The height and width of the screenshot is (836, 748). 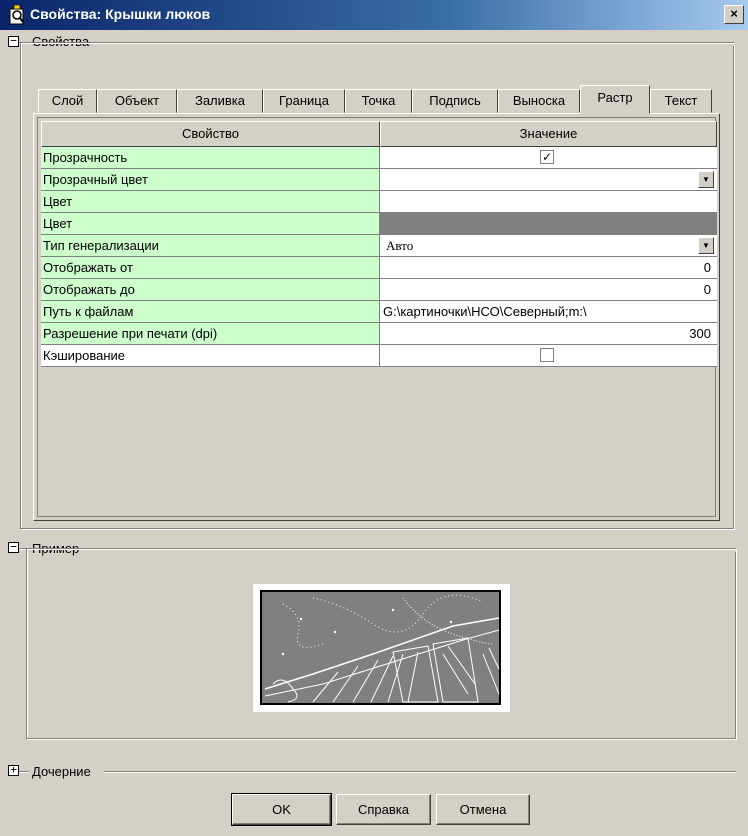 I want to click on grid-row-caching: Кэширование, so click(x=379, y=356).